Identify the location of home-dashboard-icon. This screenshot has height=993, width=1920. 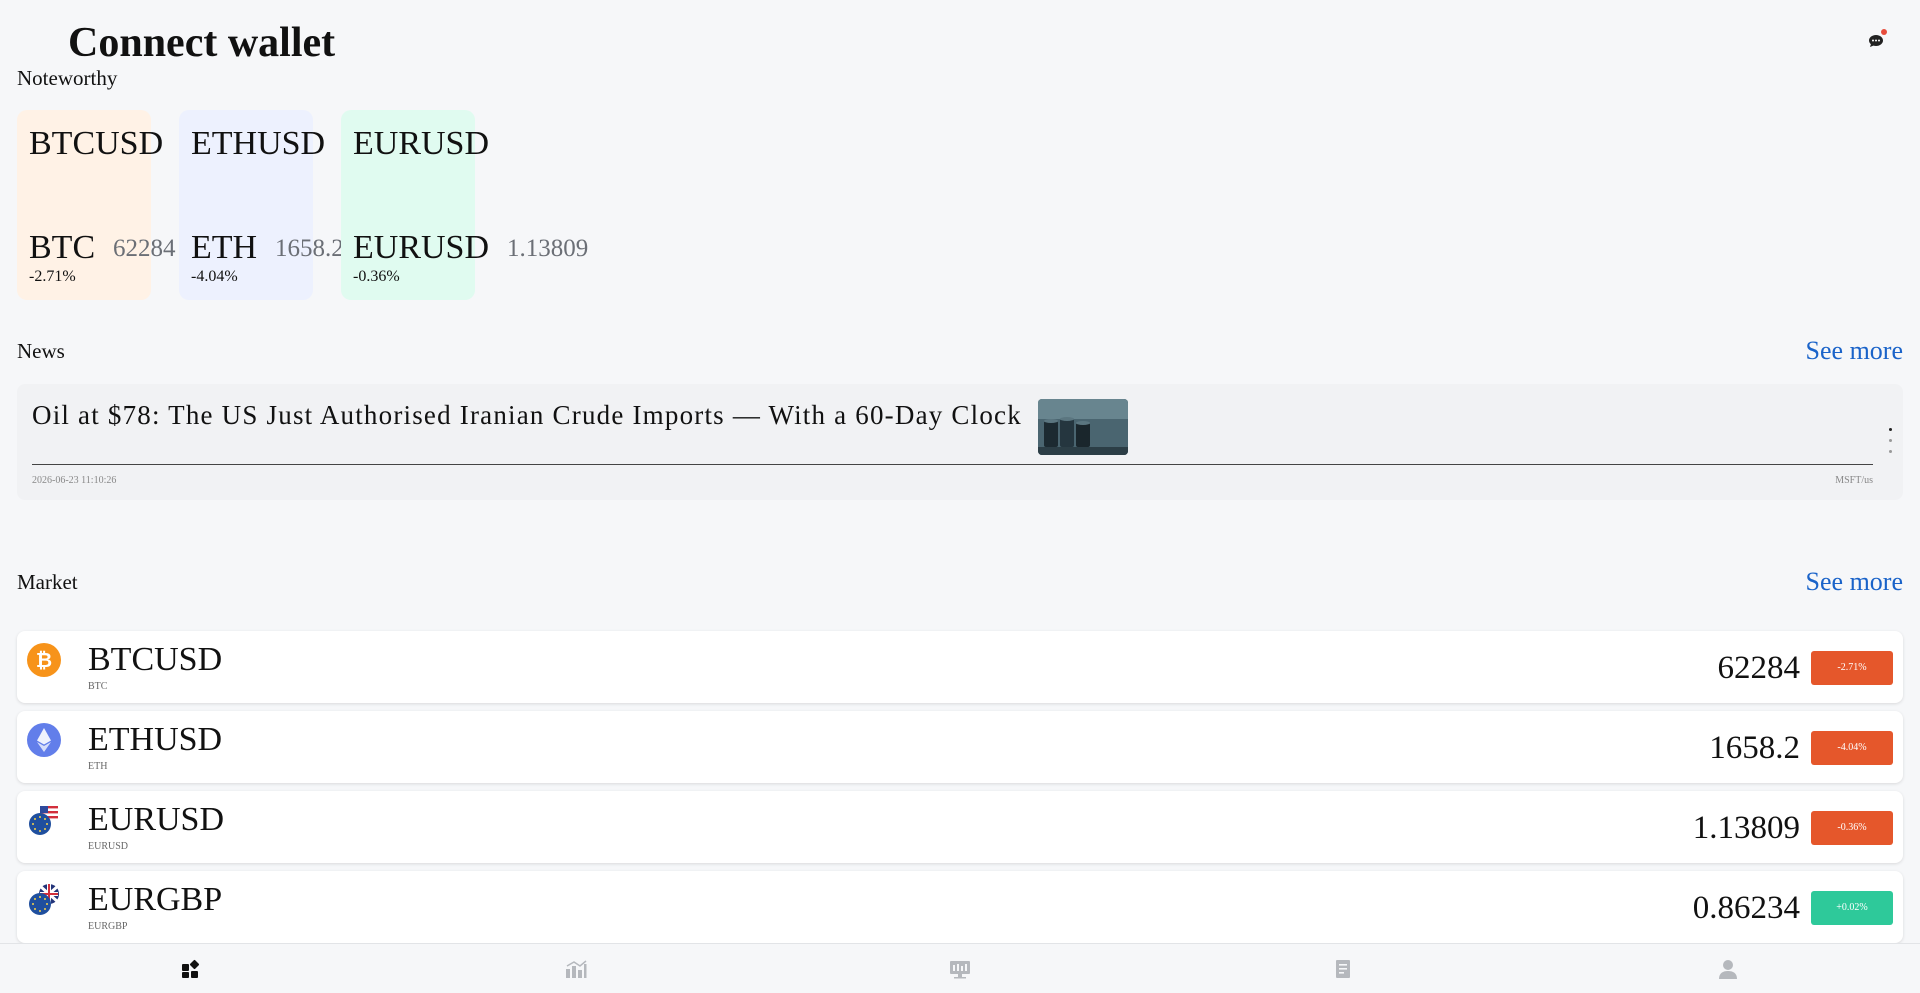
(191, 968).